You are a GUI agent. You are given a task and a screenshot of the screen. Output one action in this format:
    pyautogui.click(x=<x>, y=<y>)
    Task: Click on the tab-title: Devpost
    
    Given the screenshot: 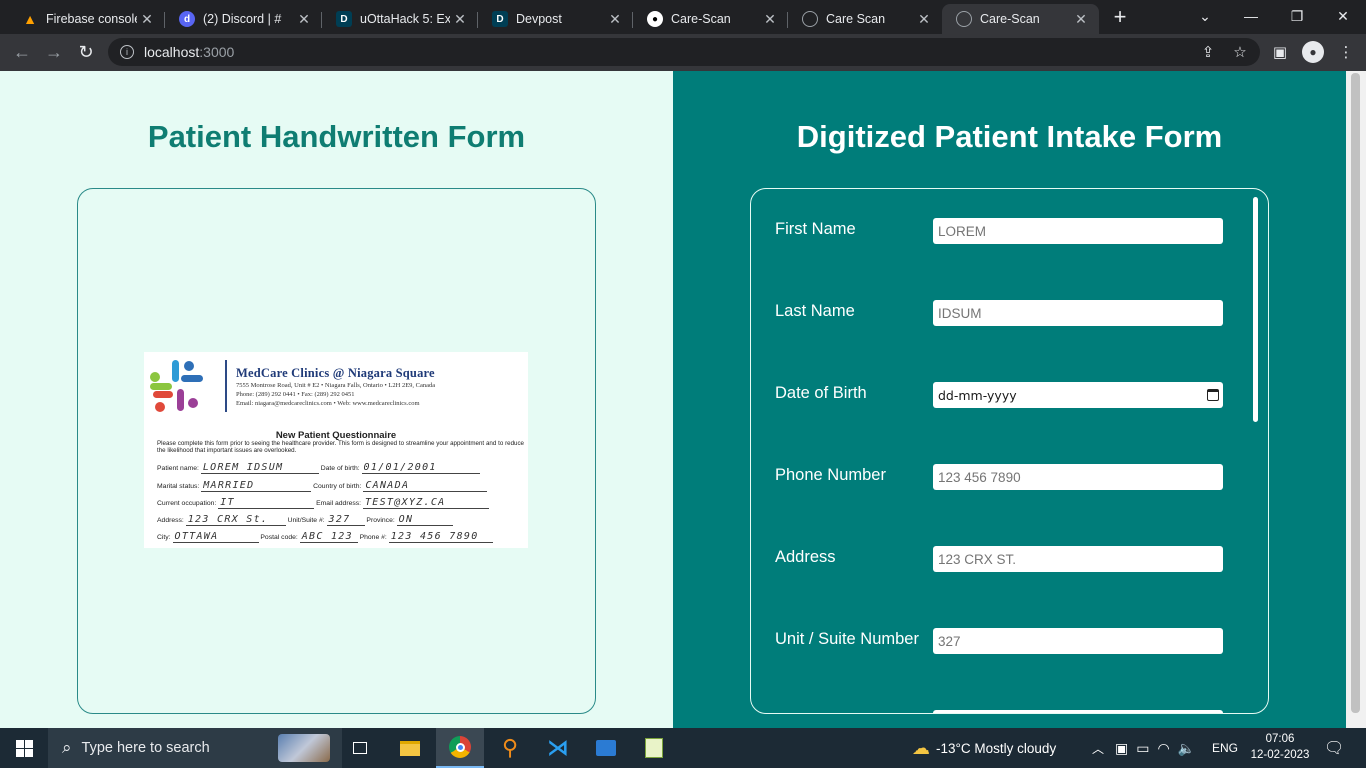 What is the action you would take?
    pyautogui.click(x=539, y=19)
    